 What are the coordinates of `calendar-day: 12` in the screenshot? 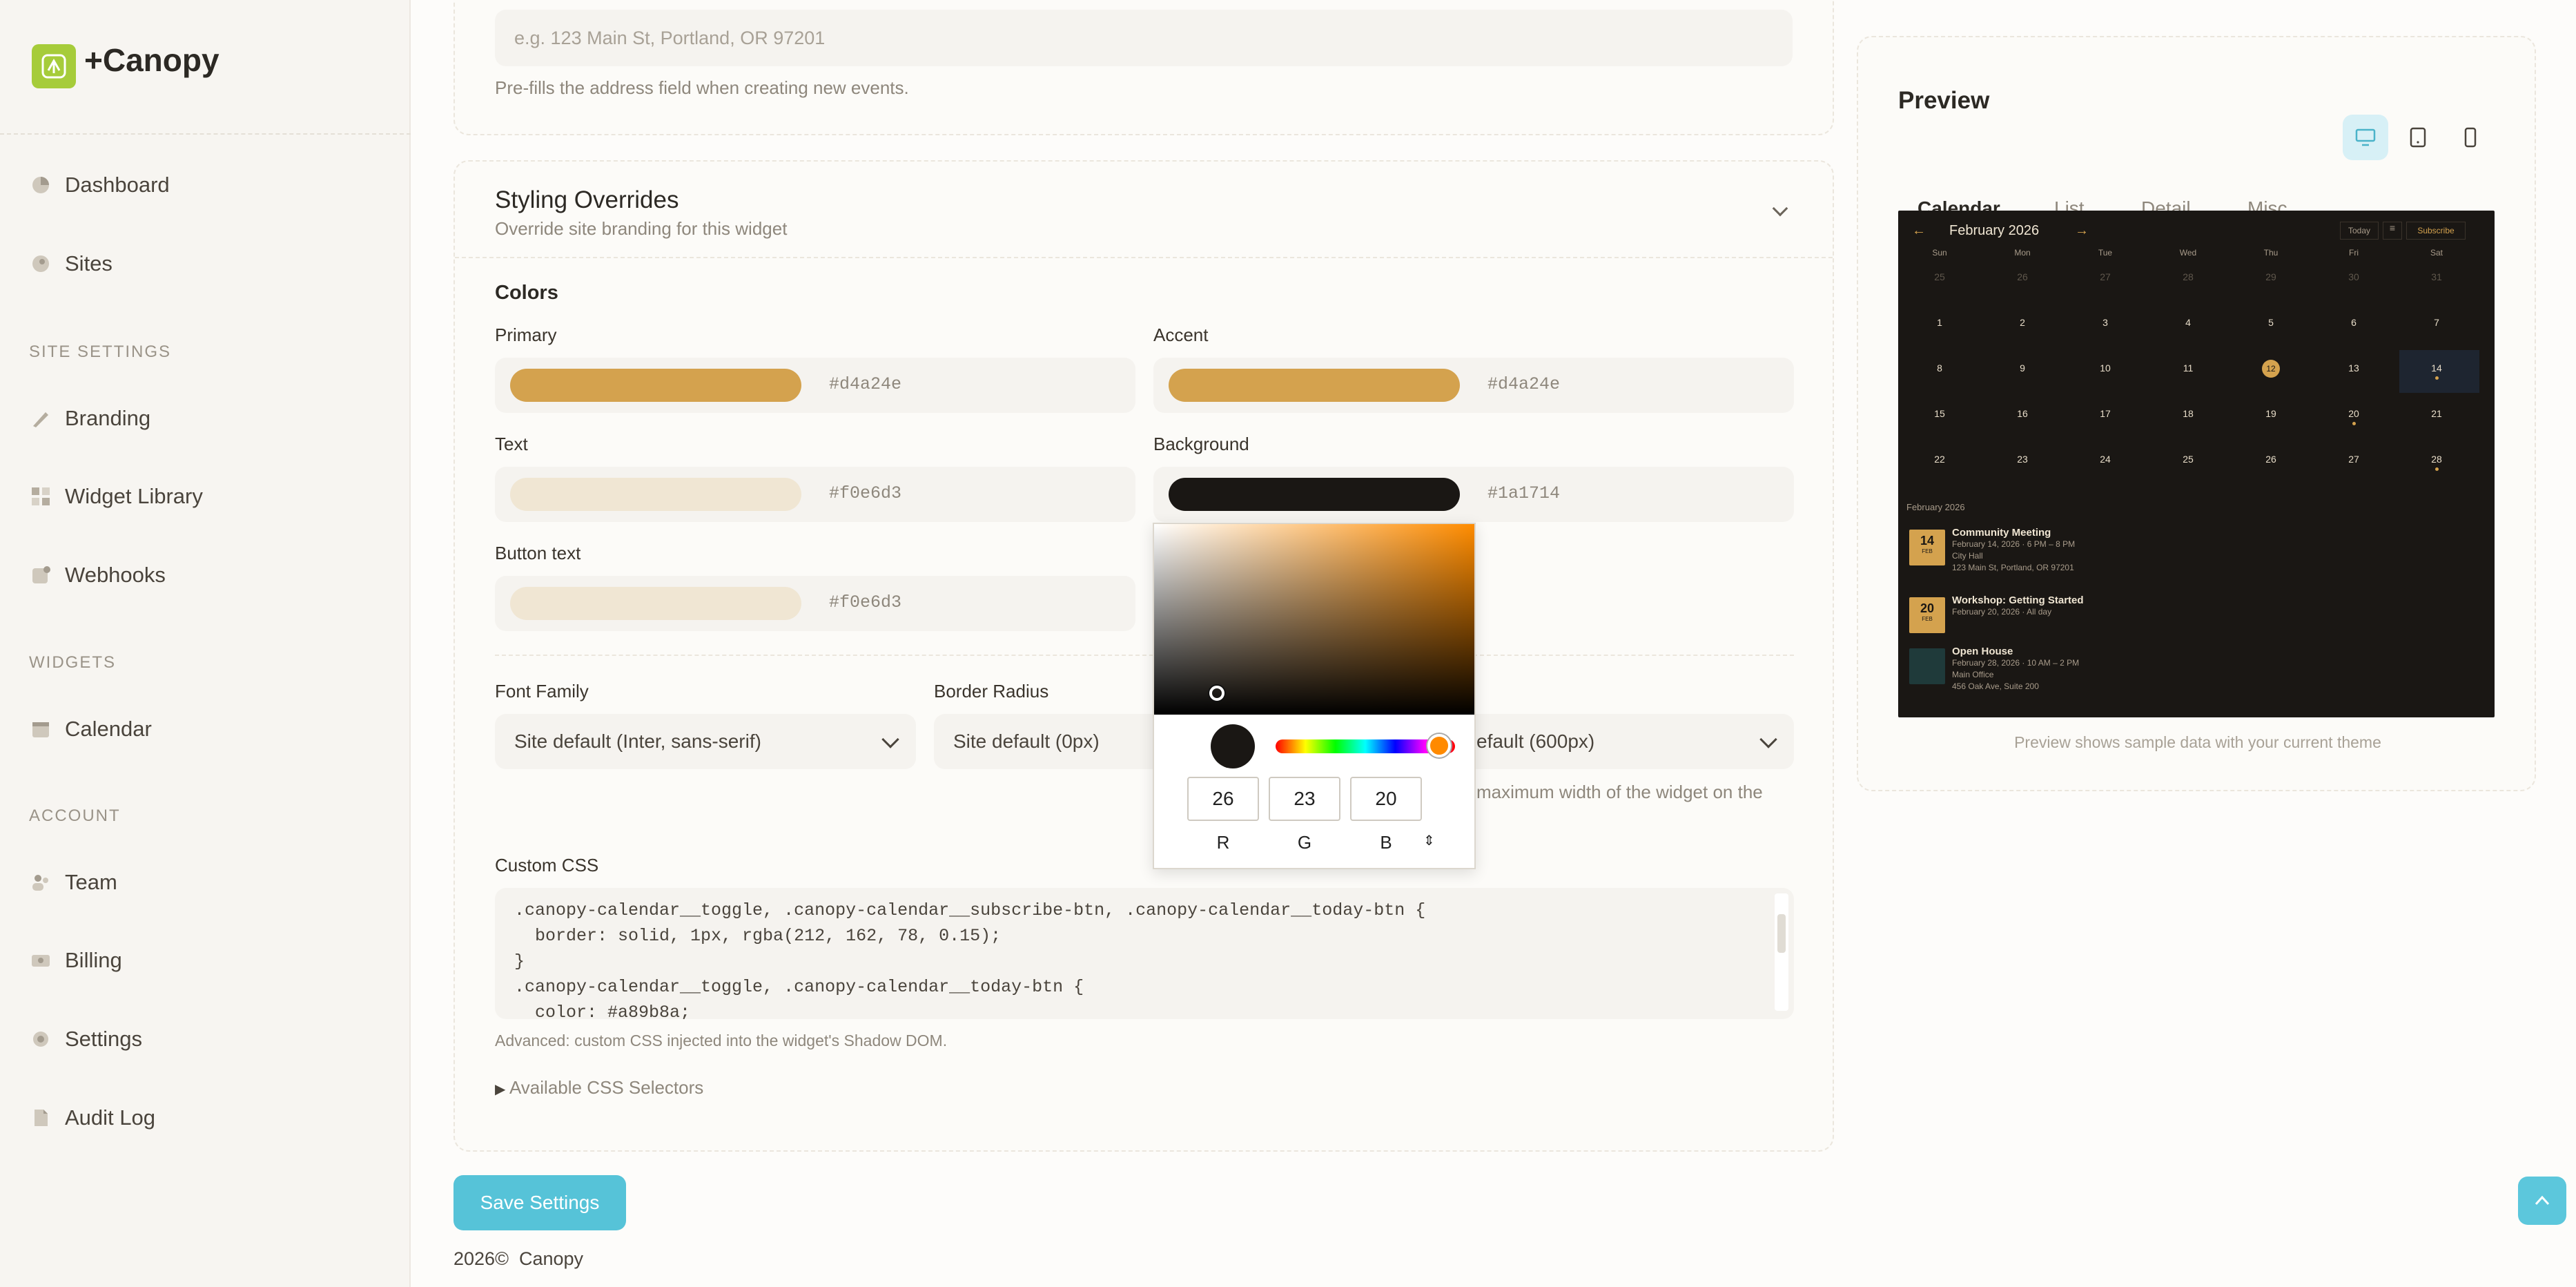 It's located at (2270, 369).